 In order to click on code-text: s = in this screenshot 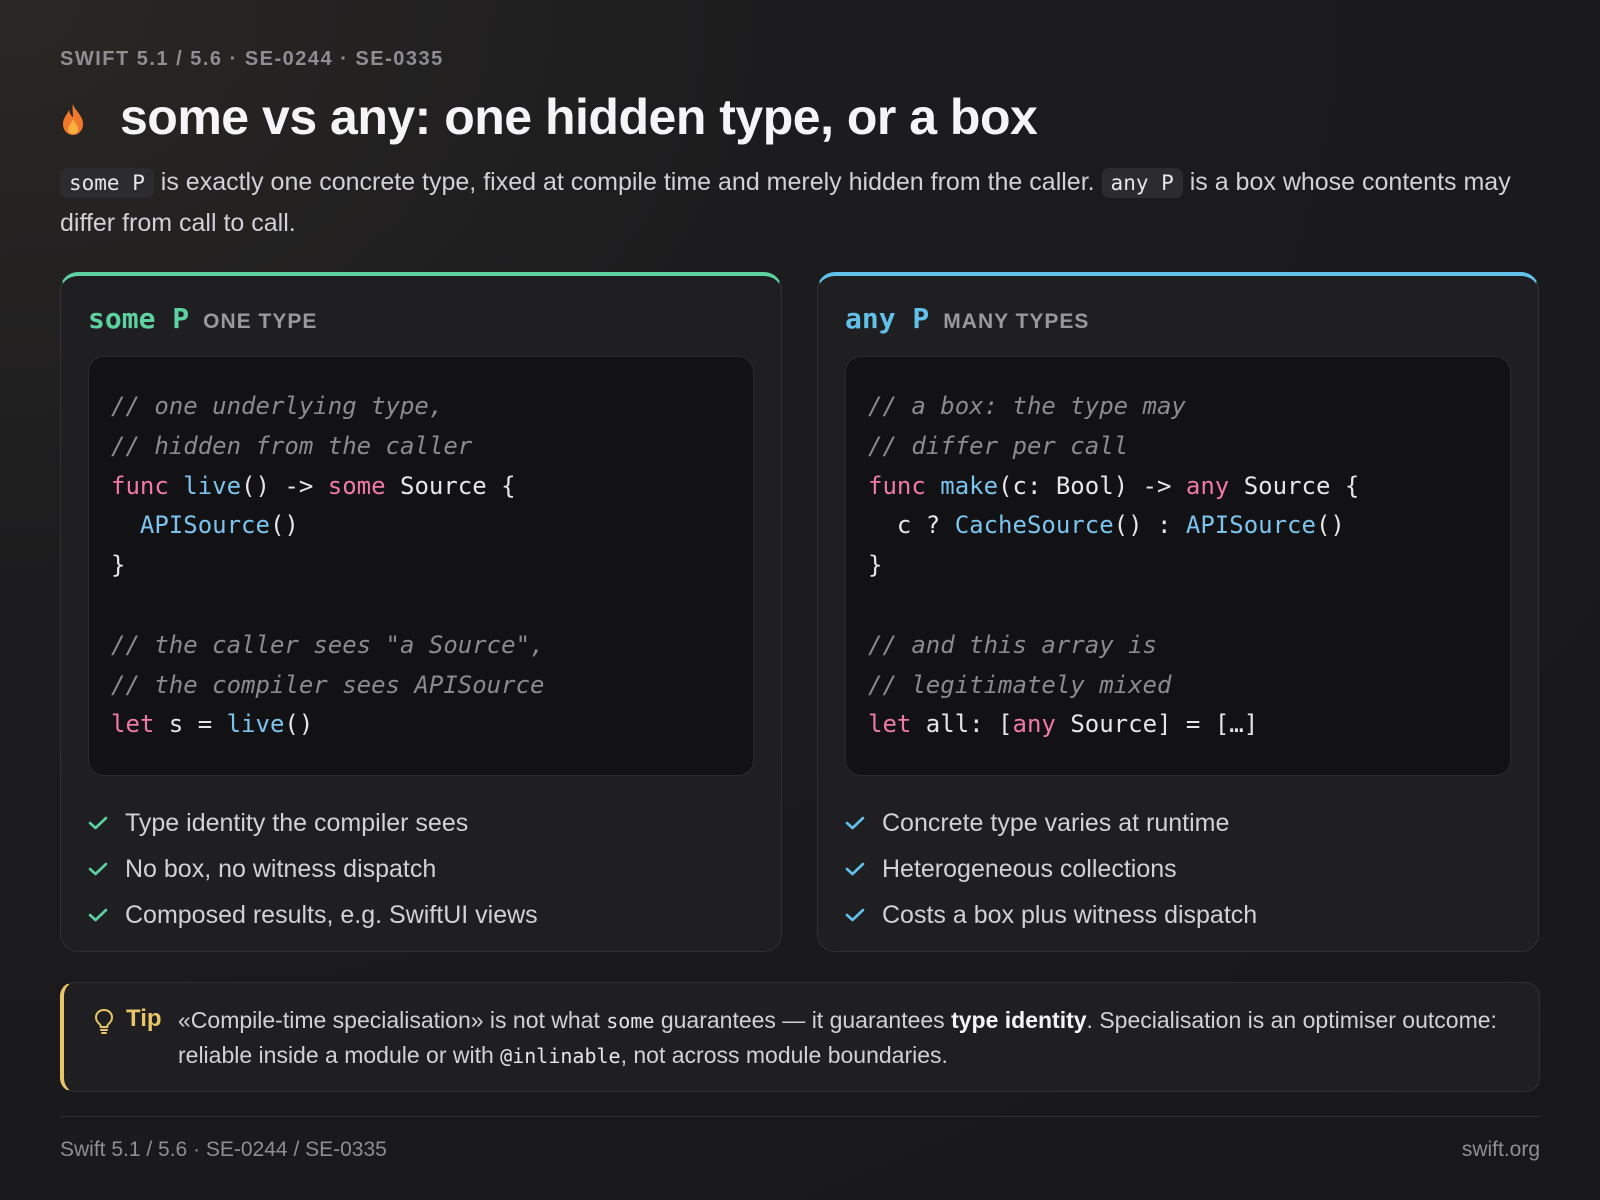, I will do `click(190, 724)`.